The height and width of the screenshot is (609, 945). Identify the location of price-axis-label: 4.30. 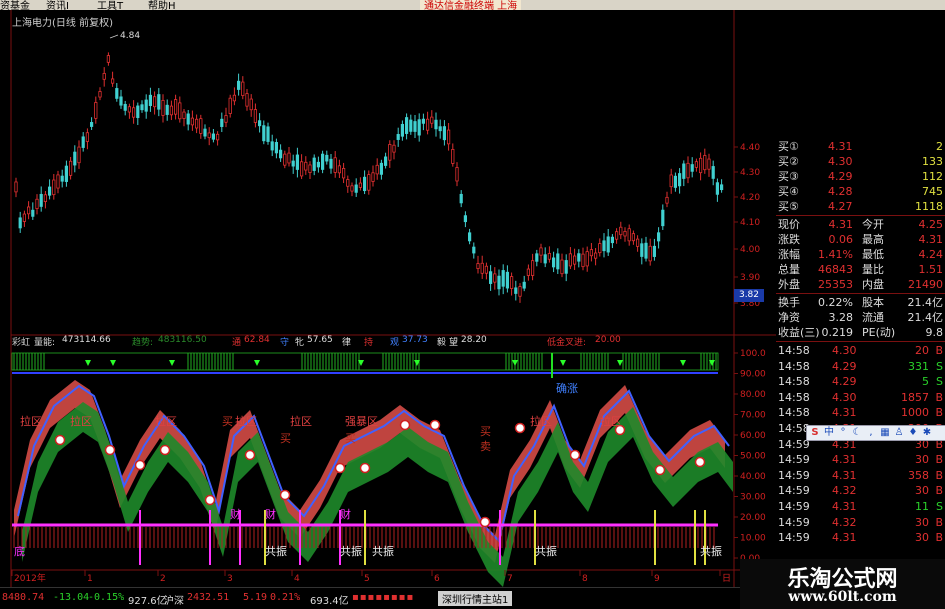
(750, 173).